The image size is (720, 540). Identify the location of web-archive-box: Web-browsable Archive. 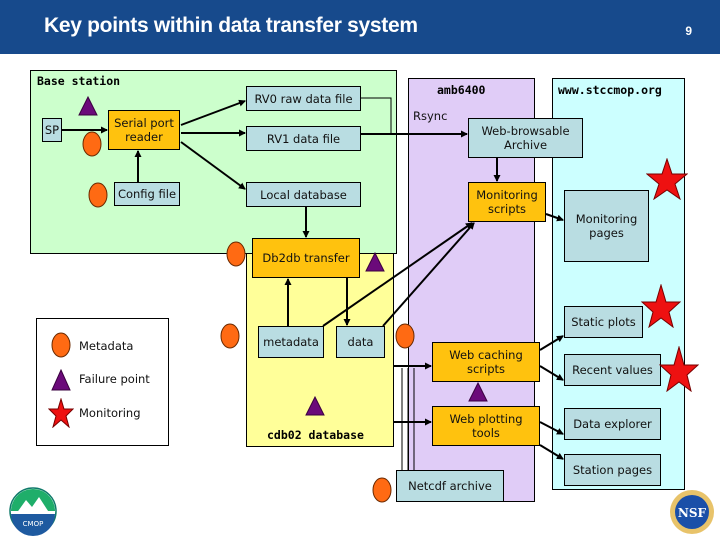
(525, 138).